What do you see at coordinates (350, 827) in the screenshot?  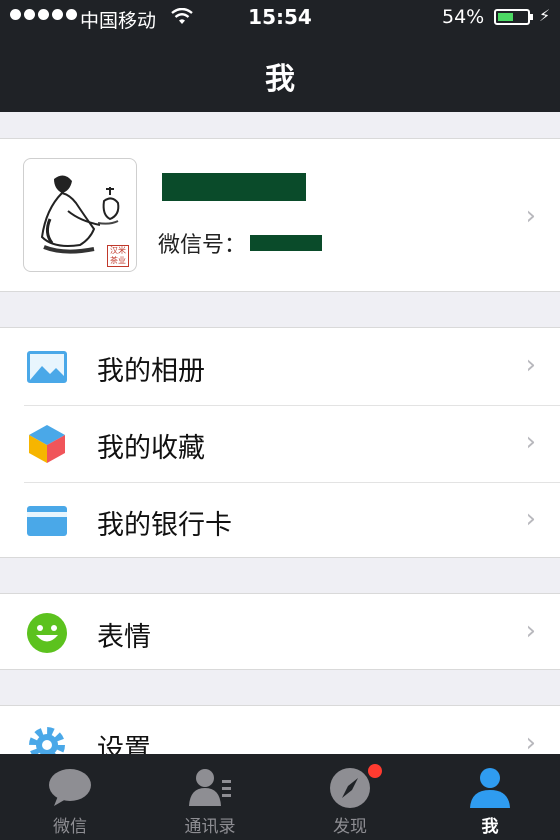 I see `tab-label: 发现` at bounding box center [350, 827].